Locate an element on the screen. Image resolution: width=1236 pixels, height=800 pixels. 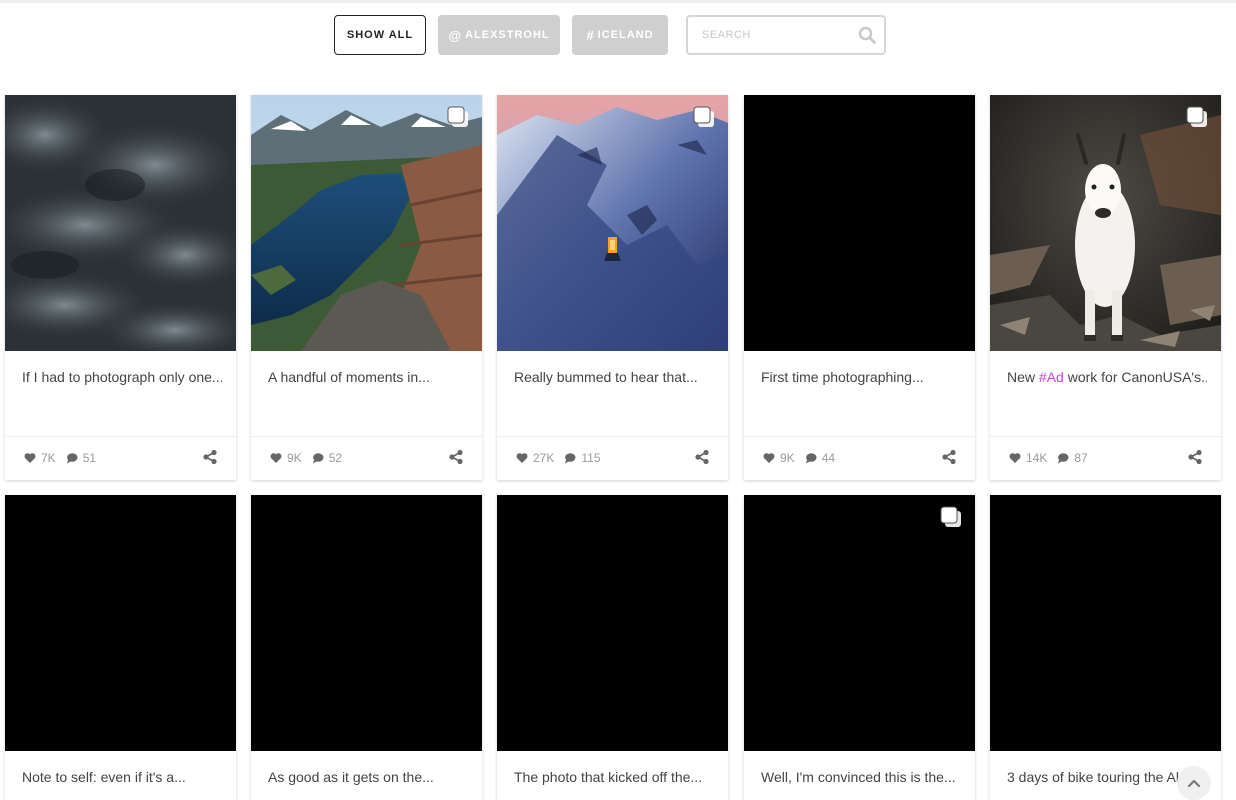
hash-icon: # is located at coordinates (590, 35).